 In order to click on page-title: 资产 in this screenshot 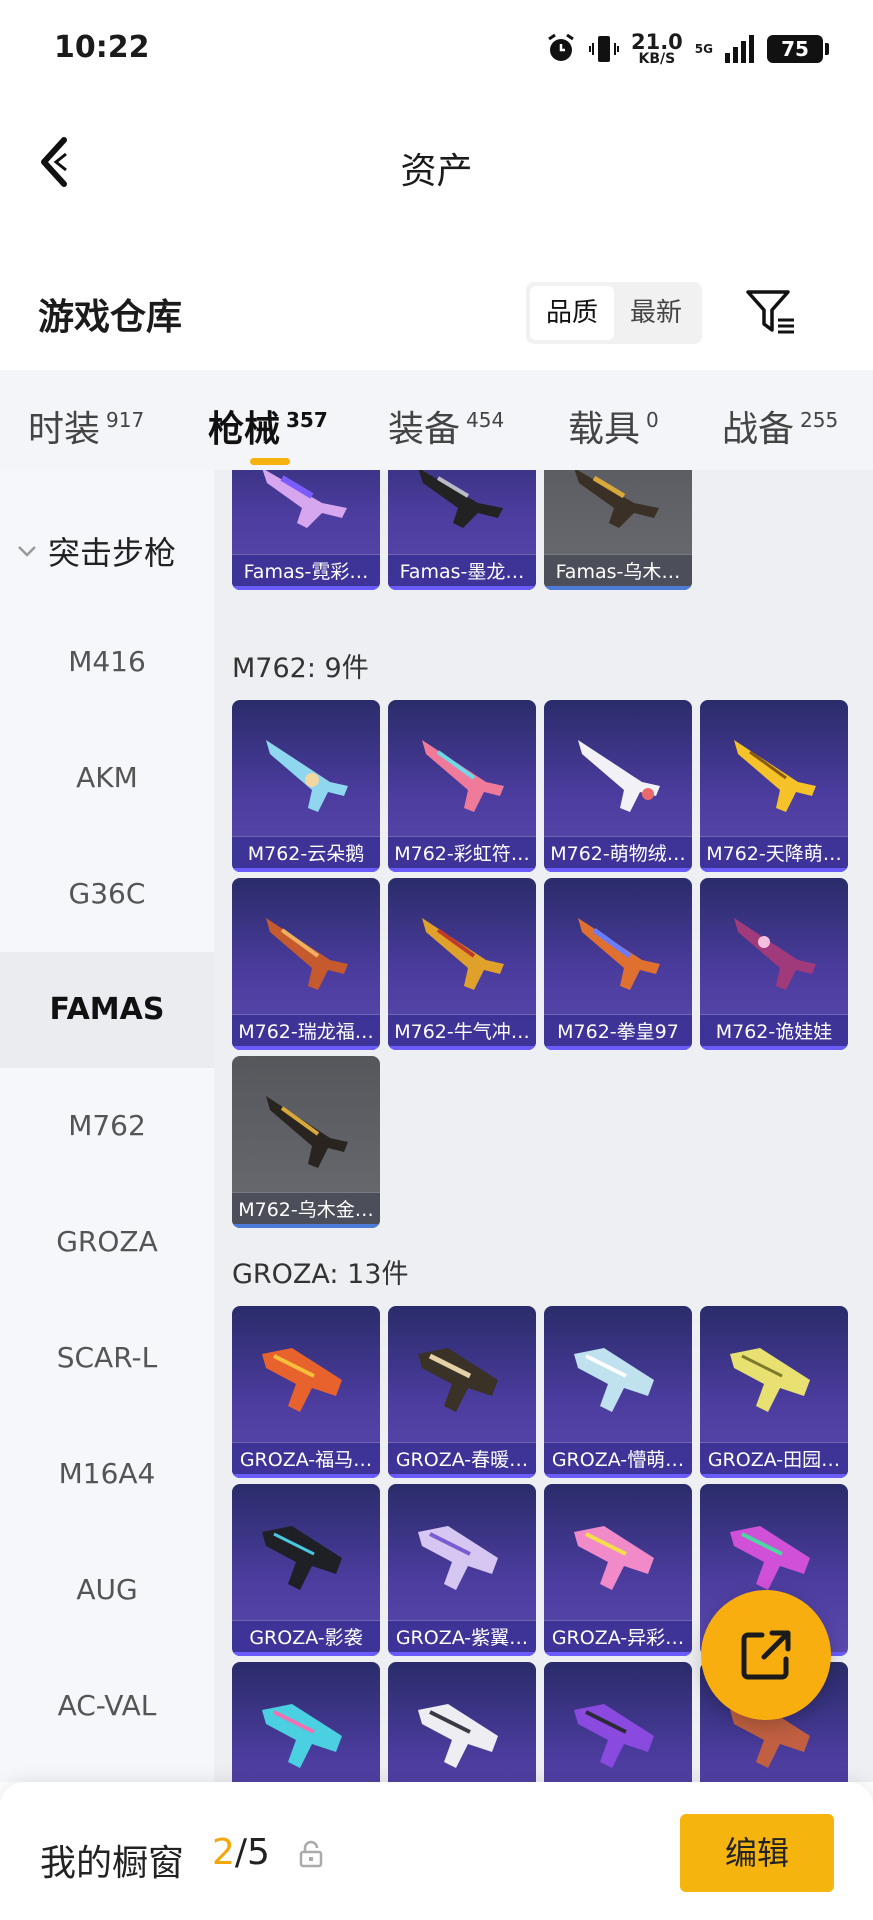, I will do `click(436, 171)`.